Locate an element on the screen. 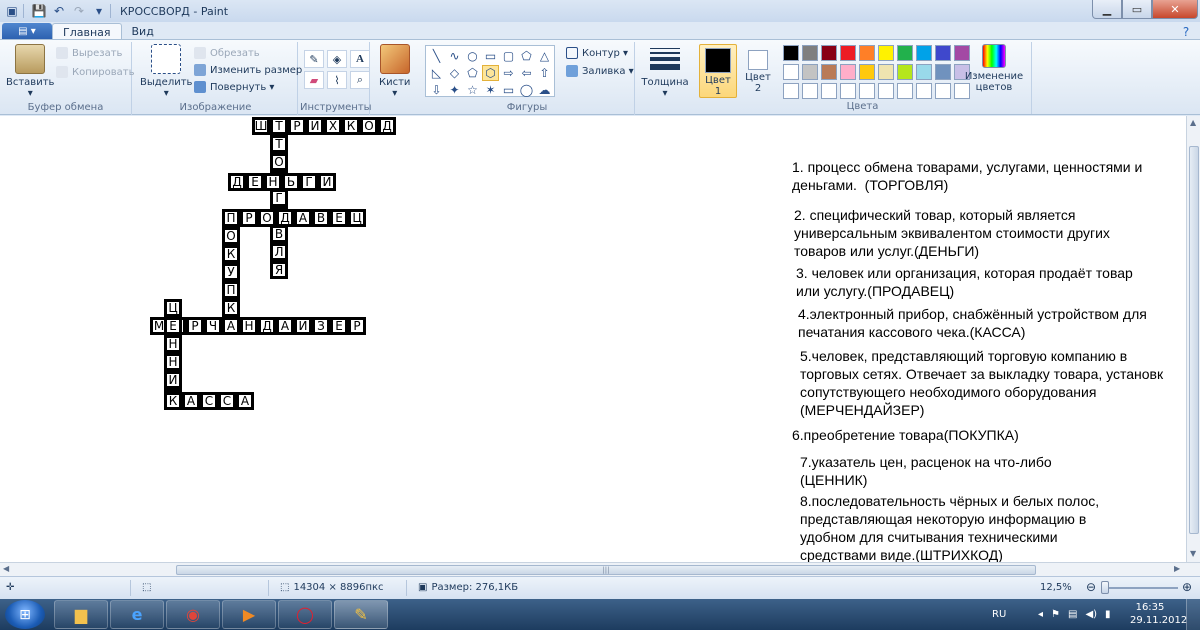 The width and height of the screenshot is (1200, 630). minimize-button: ▁ is located at coordinates (1107, 9).